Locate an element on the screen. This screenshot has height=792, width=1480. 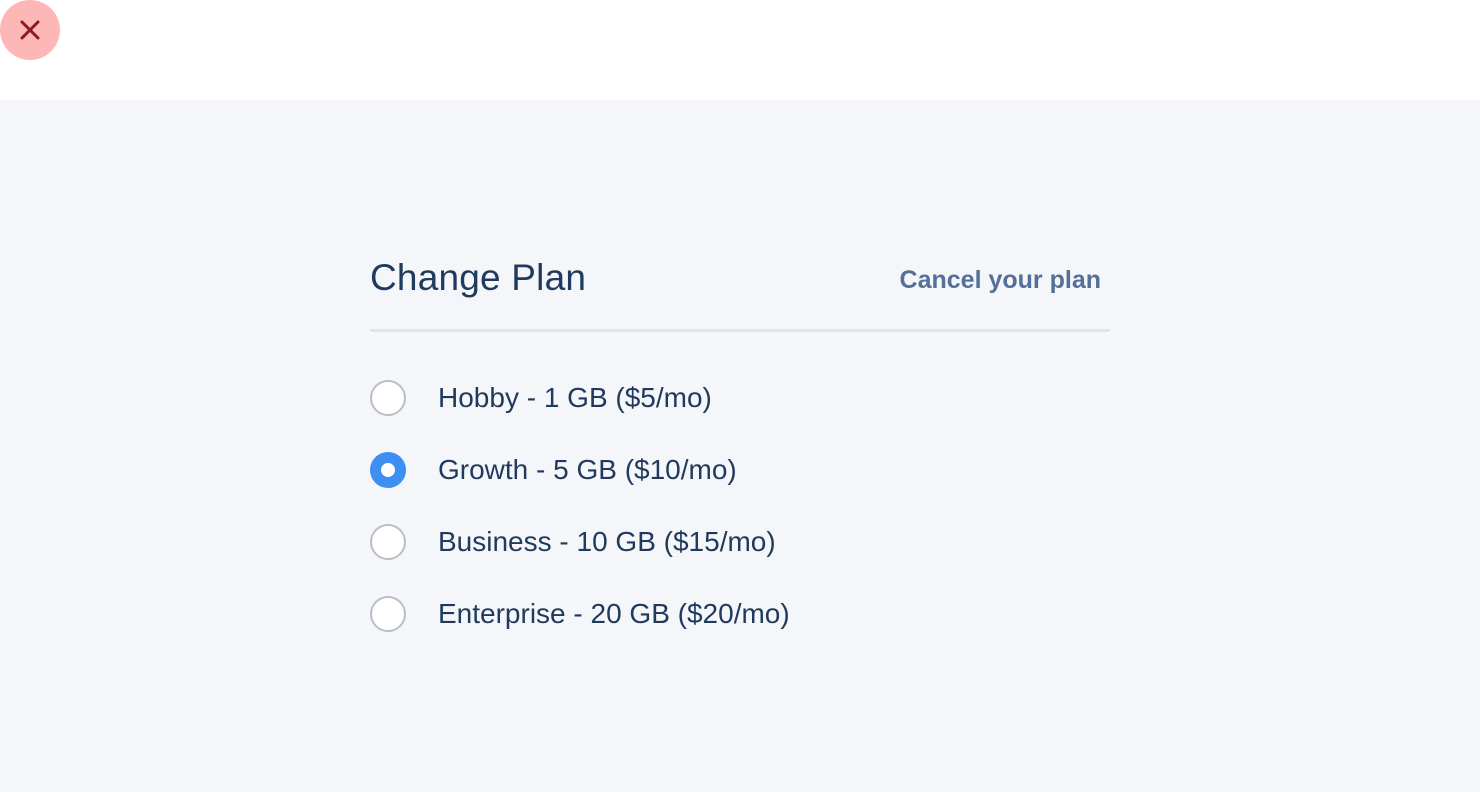
plan-option-business: Business - 10 GB ($15/mo) is located at coordinates (740, 542).